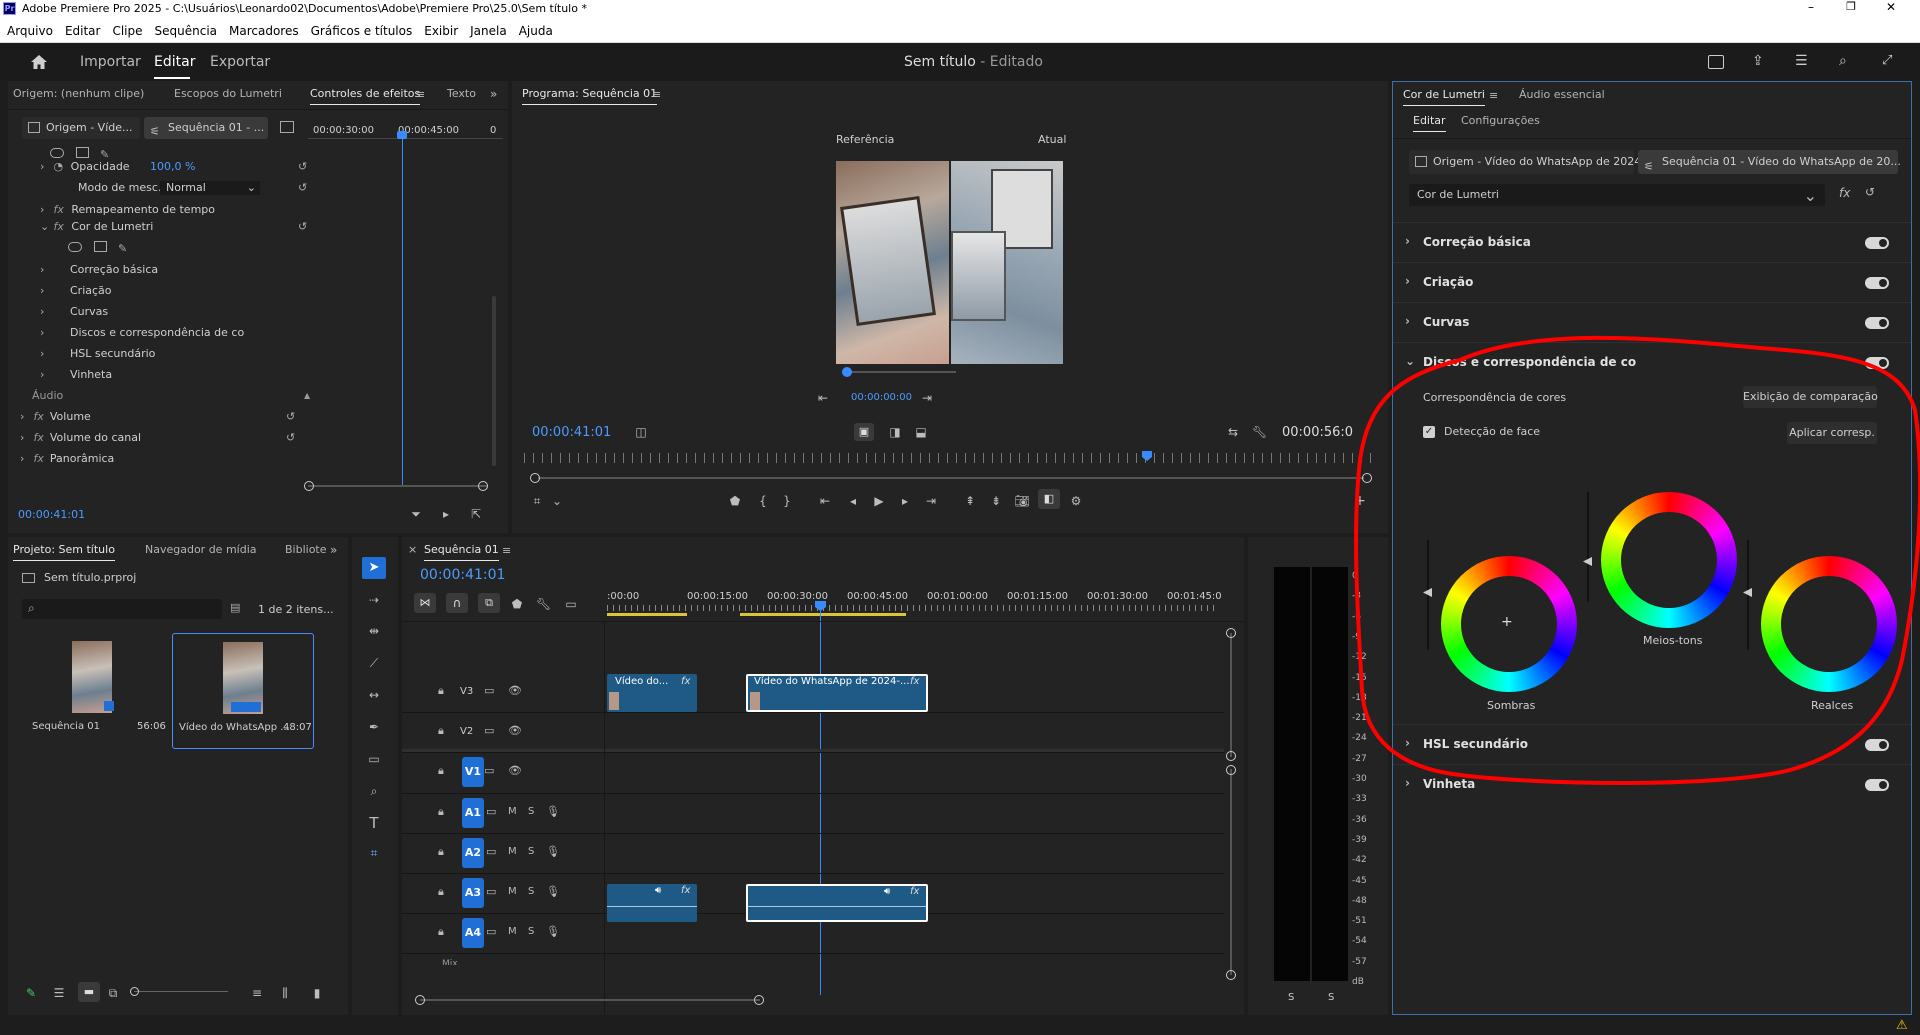 This screenshot has width=1920, height=1035. What do you see at coordinates (1076, 501) in the screenshot?
I see `multicam-icon: ⚙` at bounding box center [1076, 501].